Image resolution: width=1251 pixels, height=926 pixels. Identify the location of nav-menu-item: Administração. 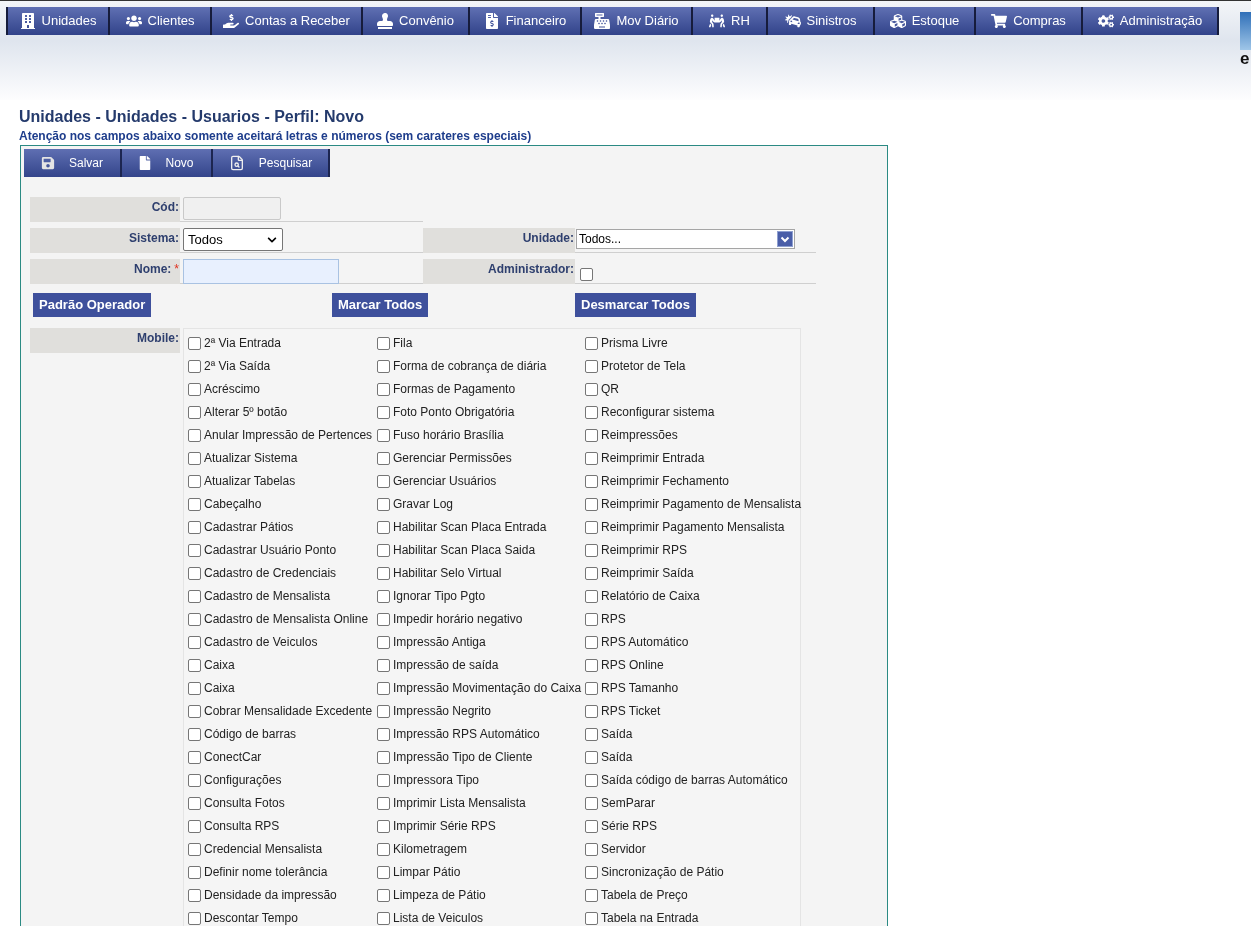
(1151, 21).